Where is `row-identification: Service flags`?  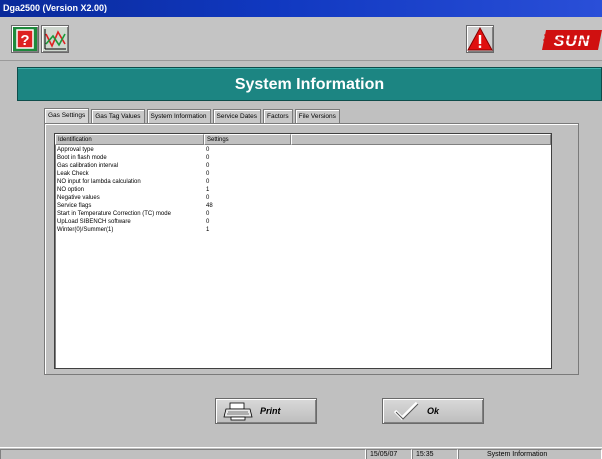
row-identification: Service flags is located at coordinates (74, 206).